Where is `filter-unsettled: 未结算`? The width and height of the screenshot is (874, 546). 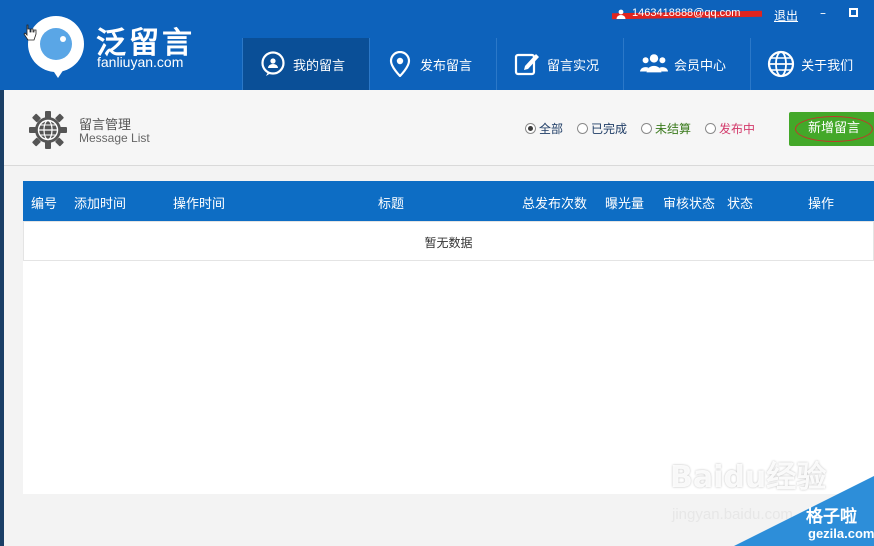
filter-unsettled: 未结算 is located at coordinates (666, 128).